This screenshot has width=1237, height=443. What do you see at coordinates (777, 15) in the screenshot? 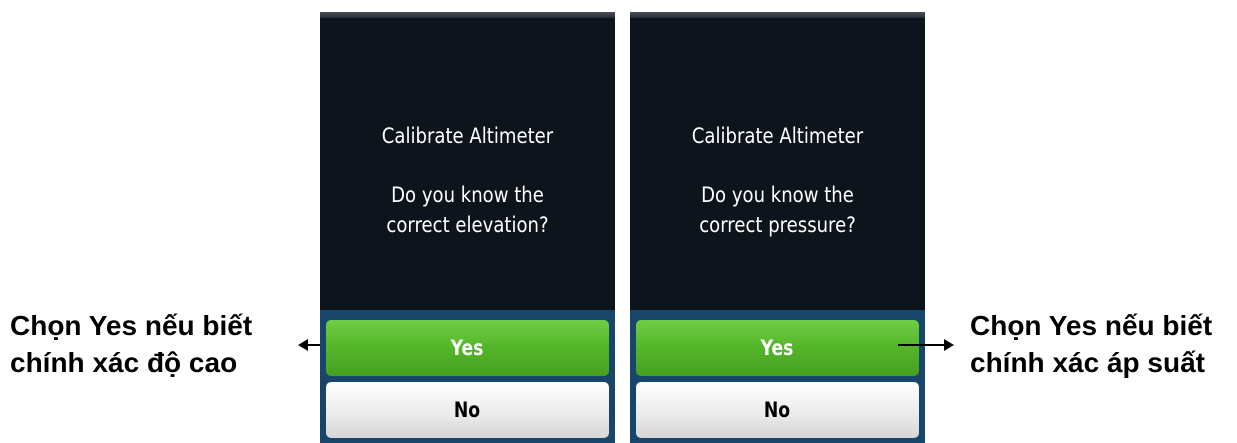
I see `right-status-bar` at bounding box center [777, 15].